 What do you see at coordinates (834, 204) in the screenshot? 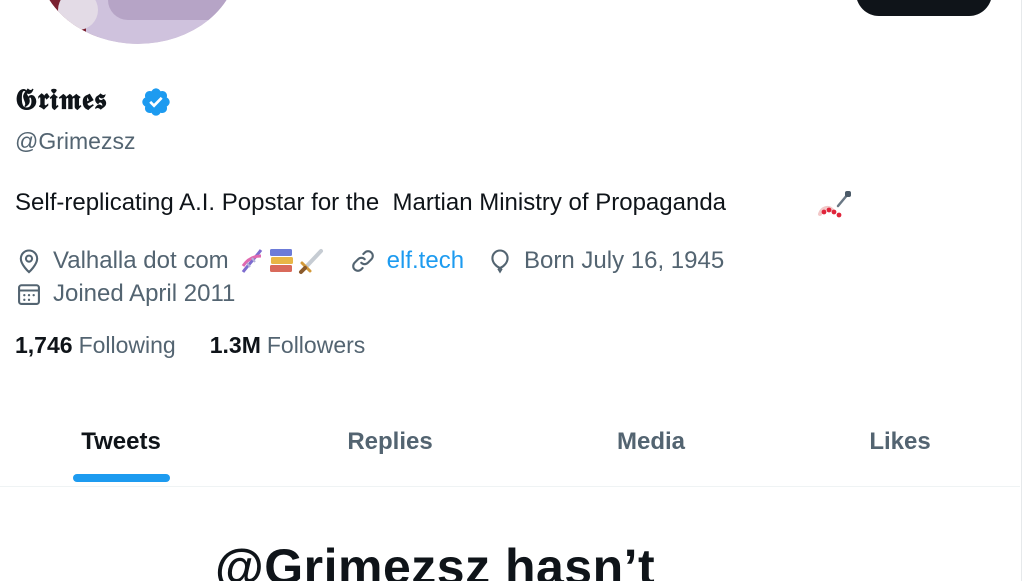
I see `nail-polish-icon` at bounding box center [834, 204].